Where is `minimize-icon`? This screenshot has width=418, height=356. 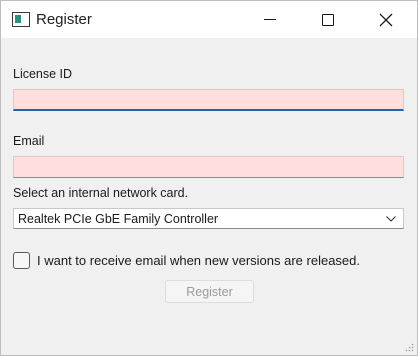
minimize-icon is located at coordinates (270, 19).